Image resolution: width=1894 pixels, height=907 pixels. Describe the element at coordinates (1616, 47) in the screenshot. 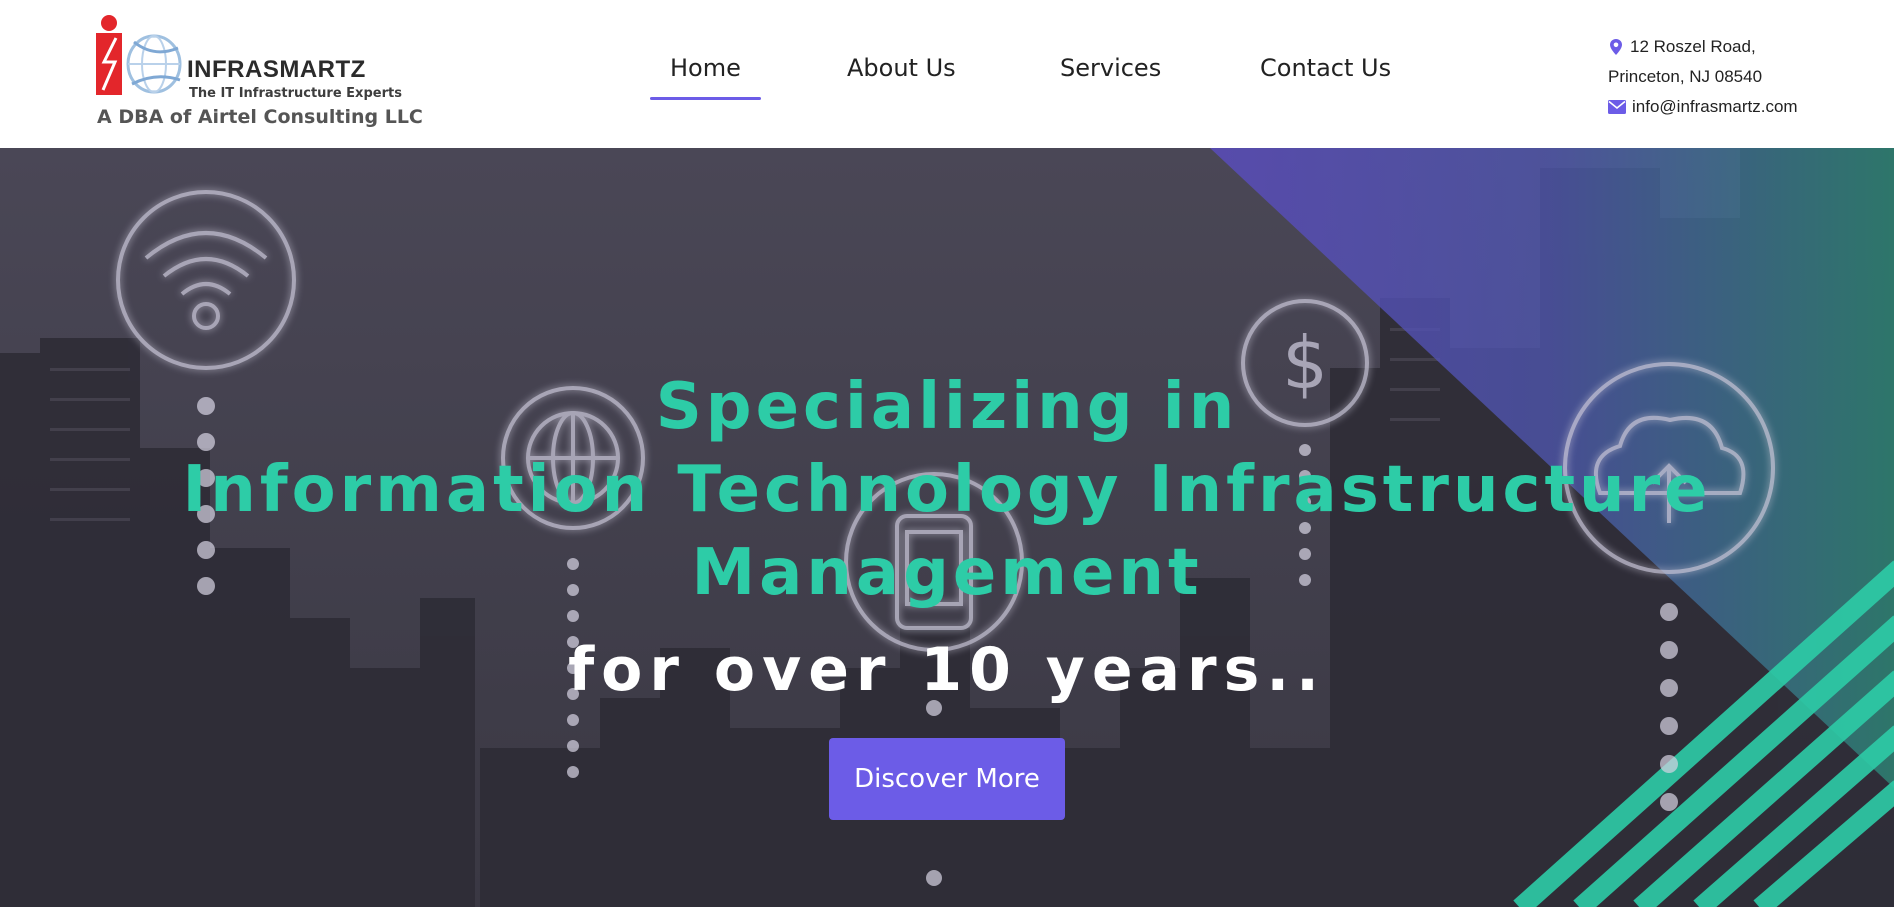

I see `map-marker-icon` at that location.